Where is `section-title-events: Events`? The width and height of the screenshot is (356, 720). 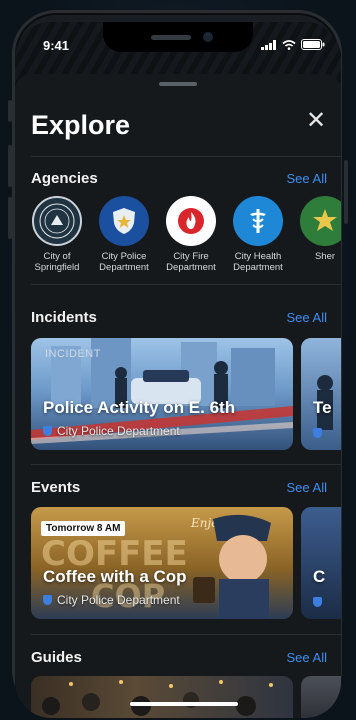 section-title-events: Events is located at coordinates (56, 487).